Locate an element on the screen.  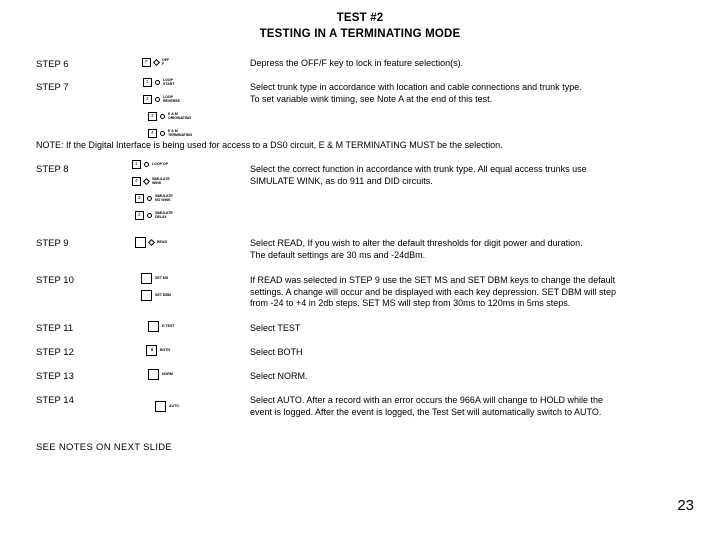
key-group-step-12: II BOTH is located at coordinates (158, 351).